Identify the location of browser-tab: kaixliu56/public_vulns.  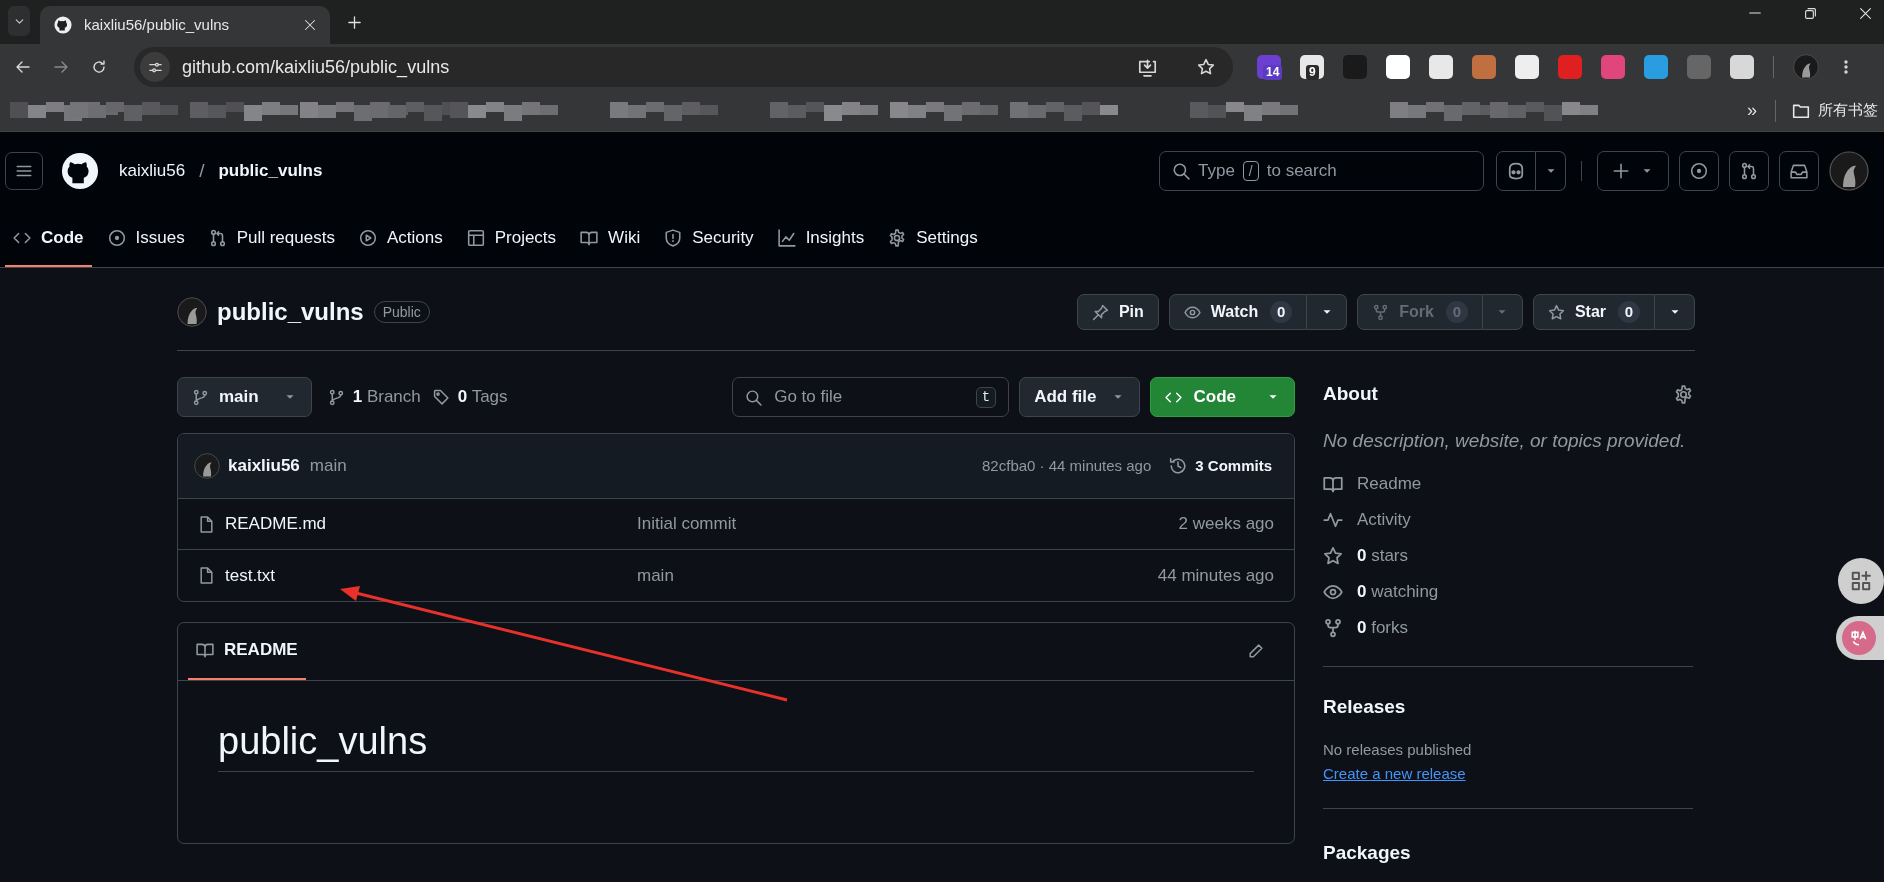
(185, 25).